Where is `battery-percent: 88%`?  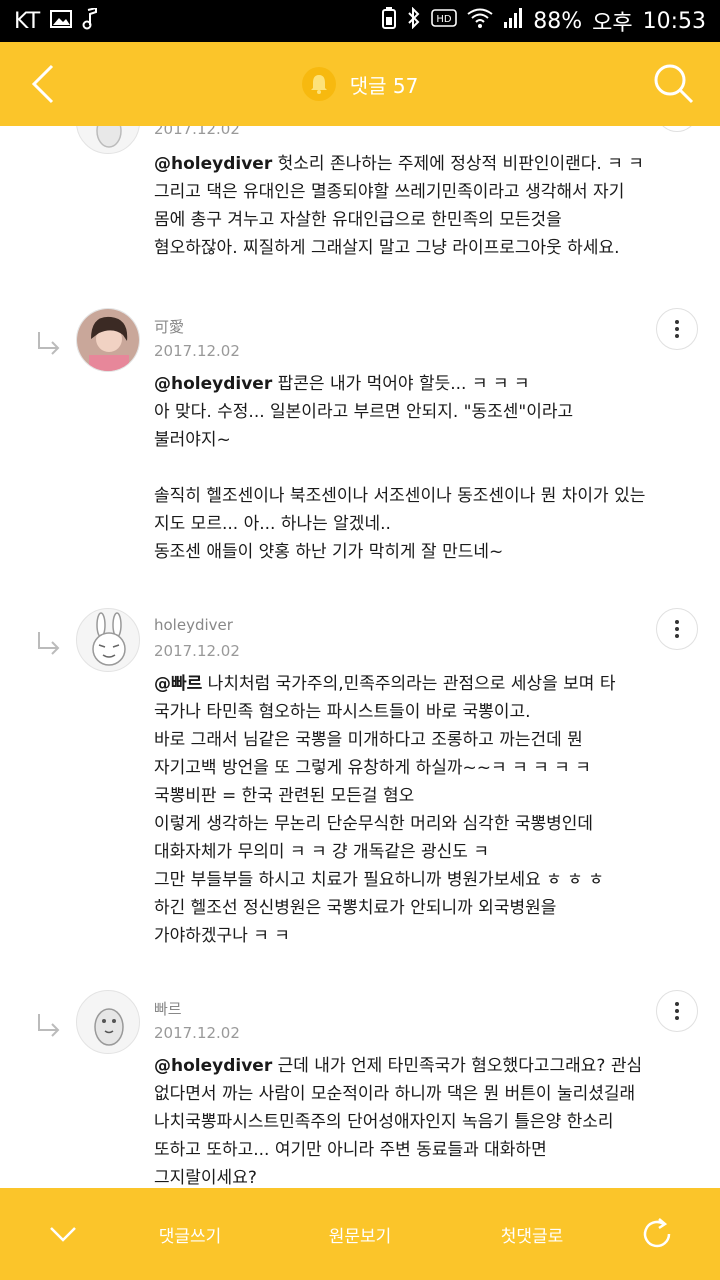 battery-percent: 88% is located at coordinates (558, 21).